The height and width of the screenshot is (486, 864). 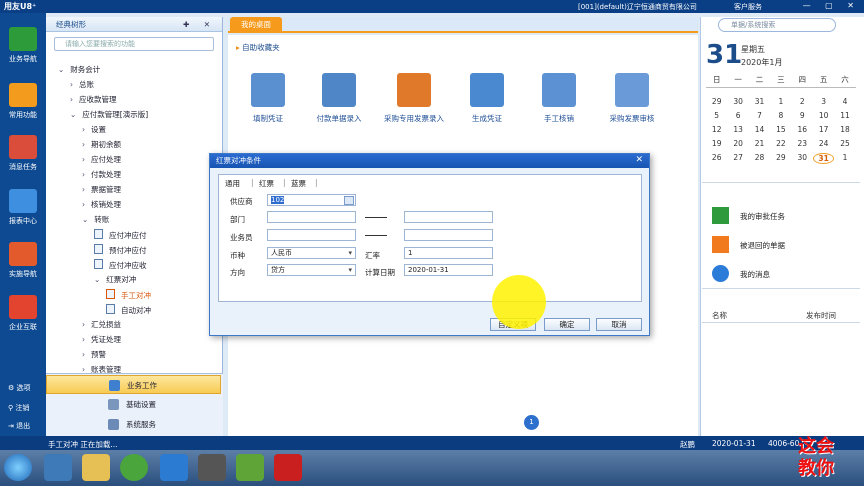 I want to click on shortcut-fill-voucher: 填制凭证, so click(x=268, y=98).